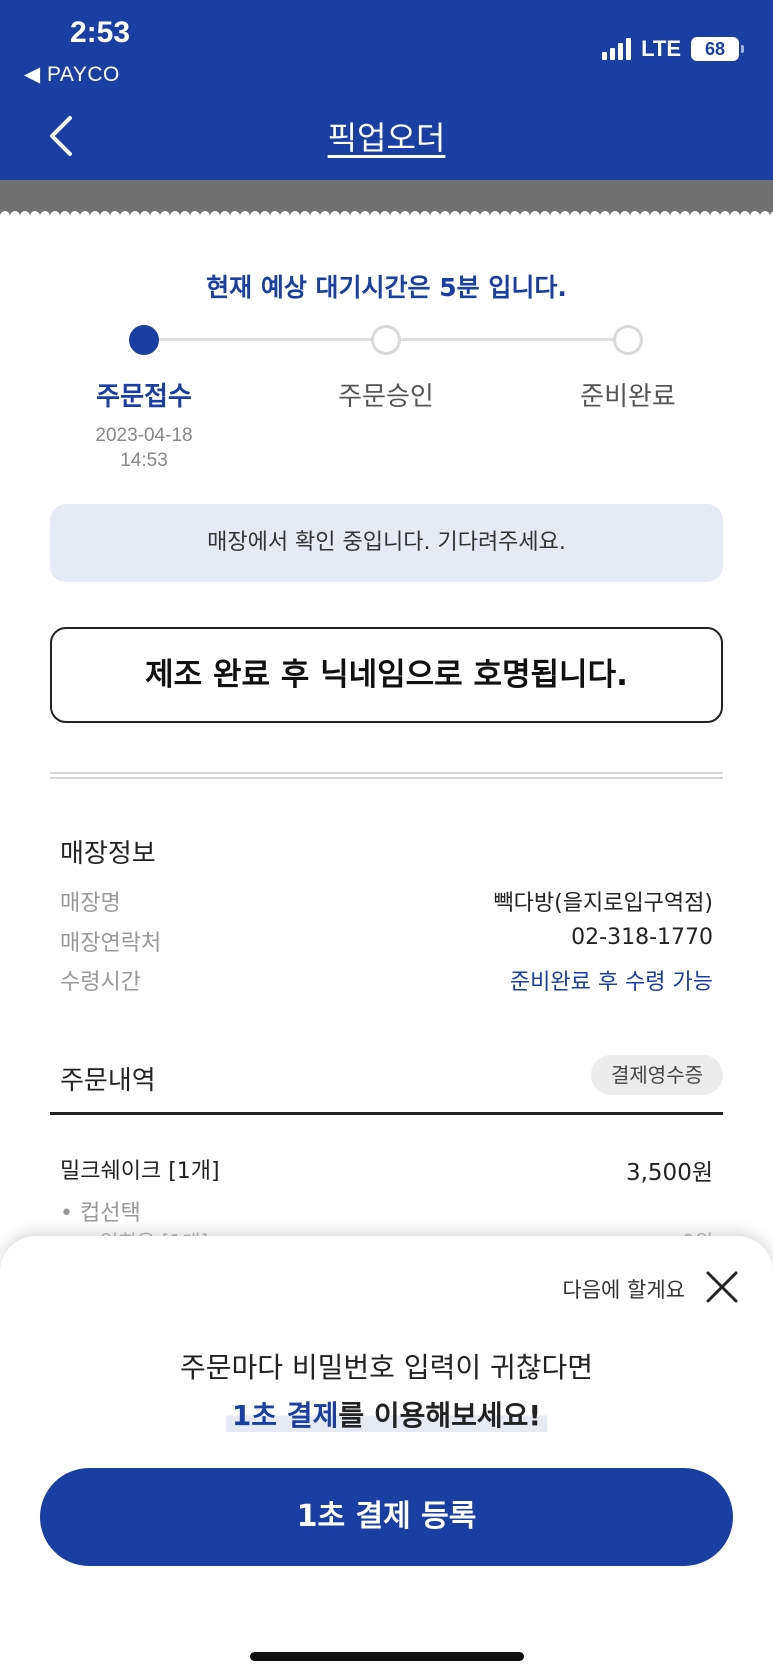 This screenshot has width=773, height=1673. I want to click on ticket-edge, so click(386, 211).